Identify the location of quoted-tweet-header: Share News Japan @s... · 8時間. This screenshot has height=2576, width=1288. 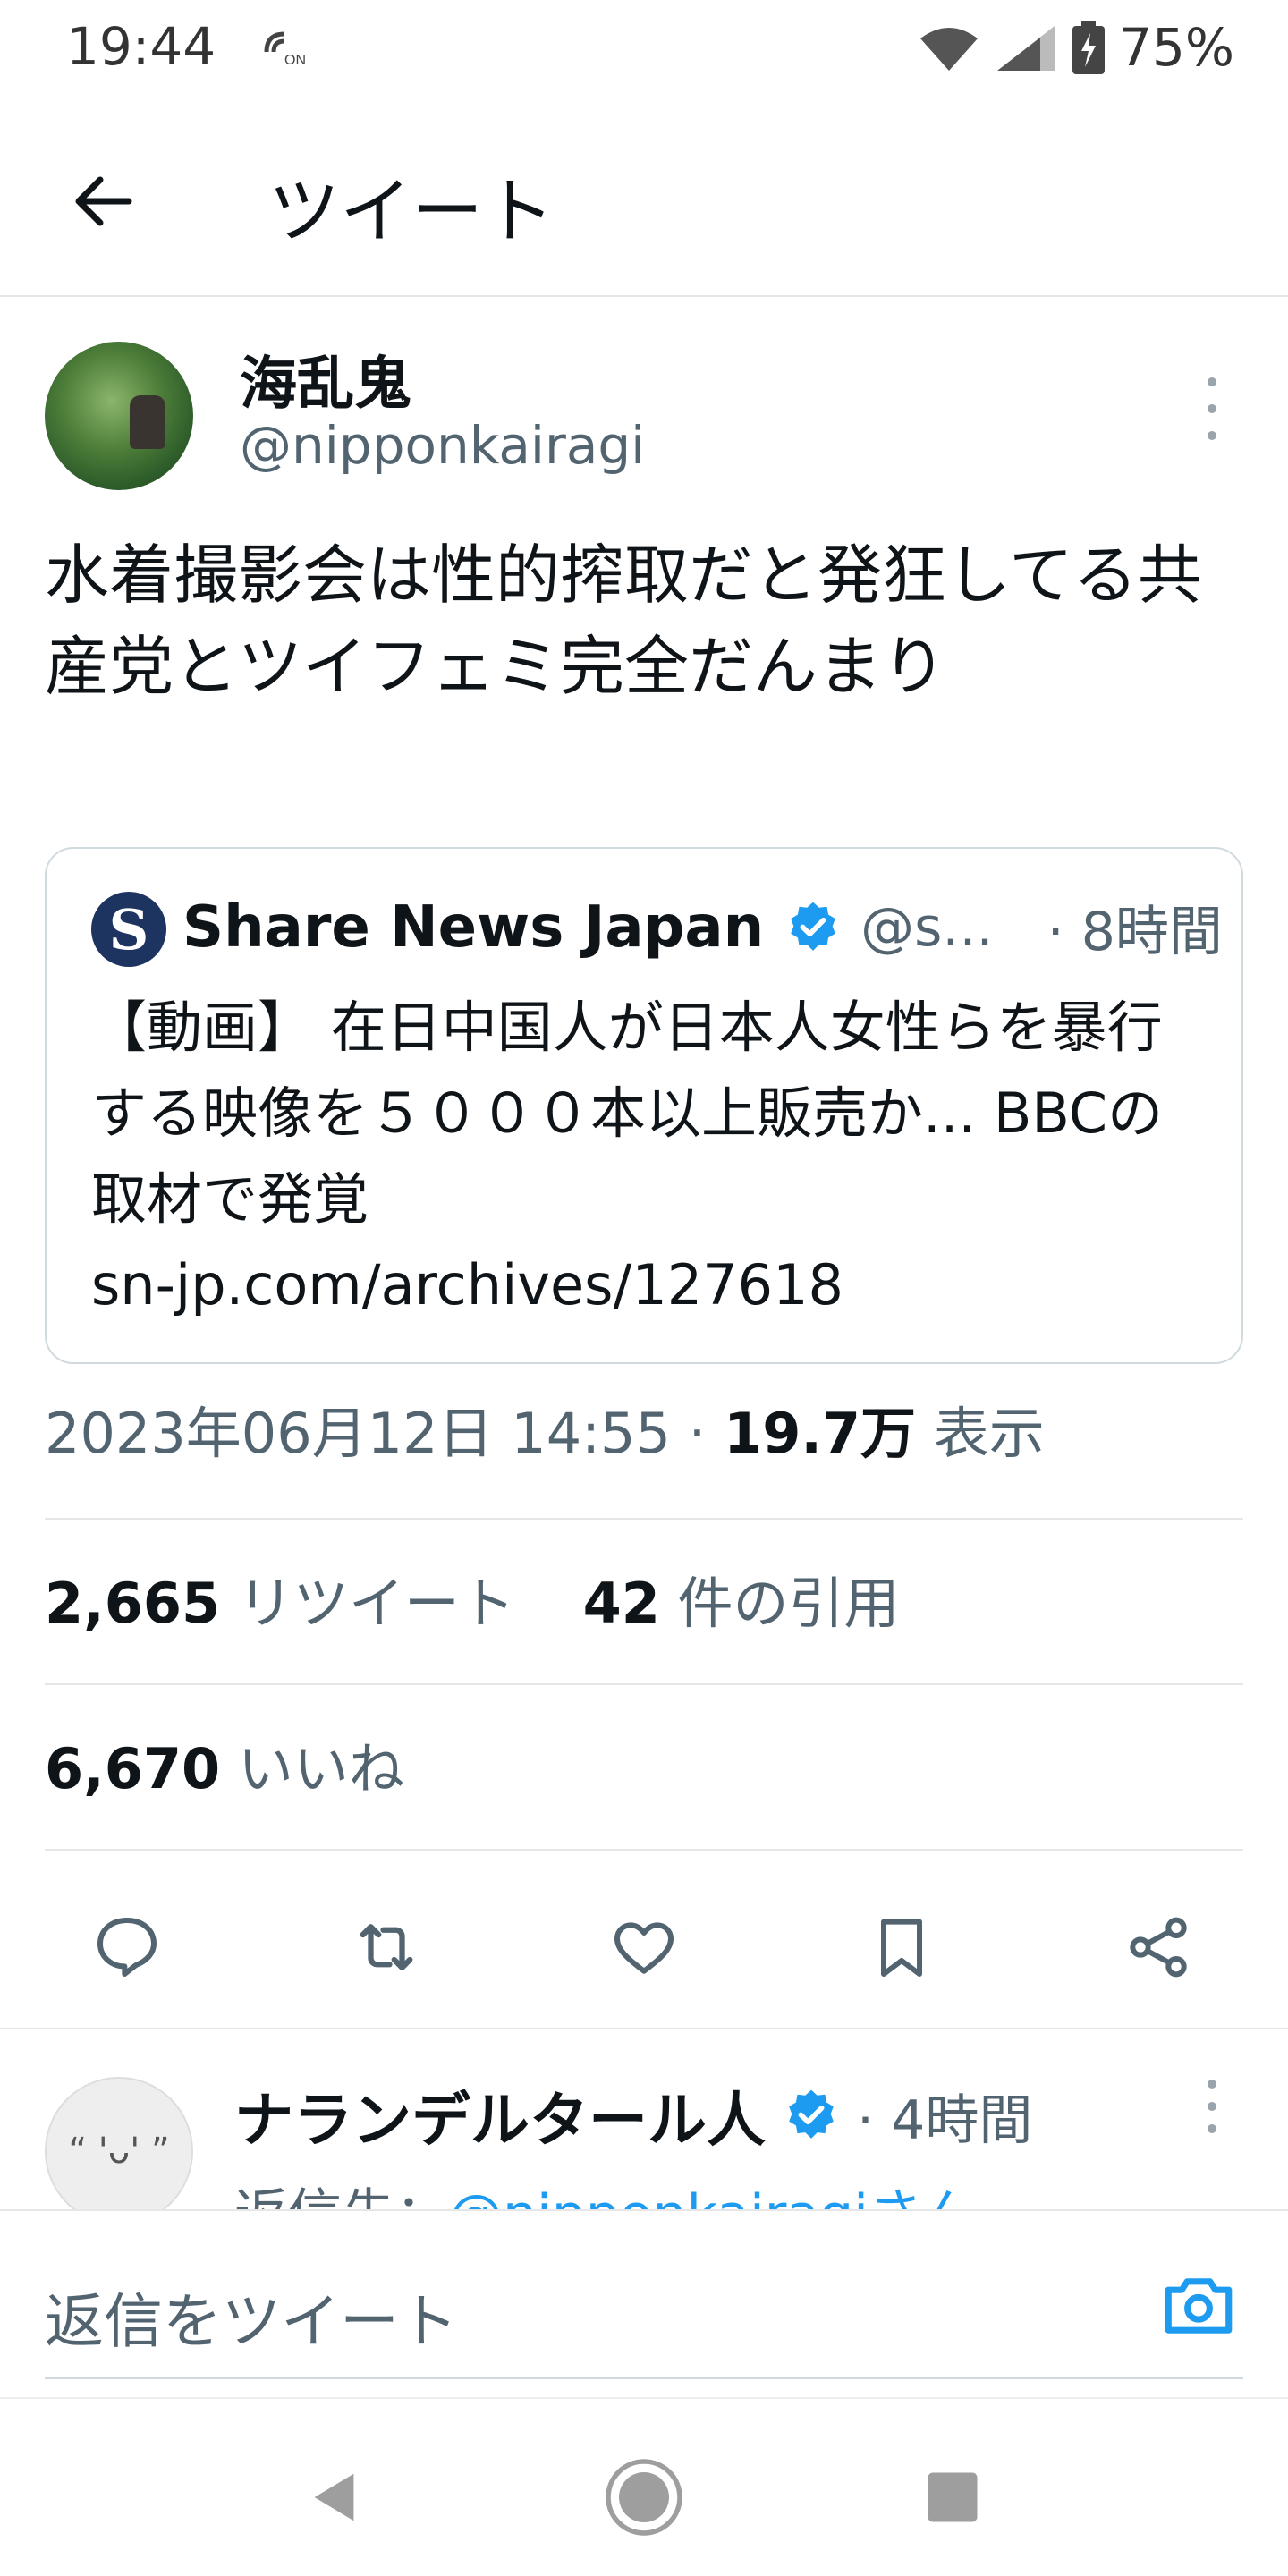
(702, 927).